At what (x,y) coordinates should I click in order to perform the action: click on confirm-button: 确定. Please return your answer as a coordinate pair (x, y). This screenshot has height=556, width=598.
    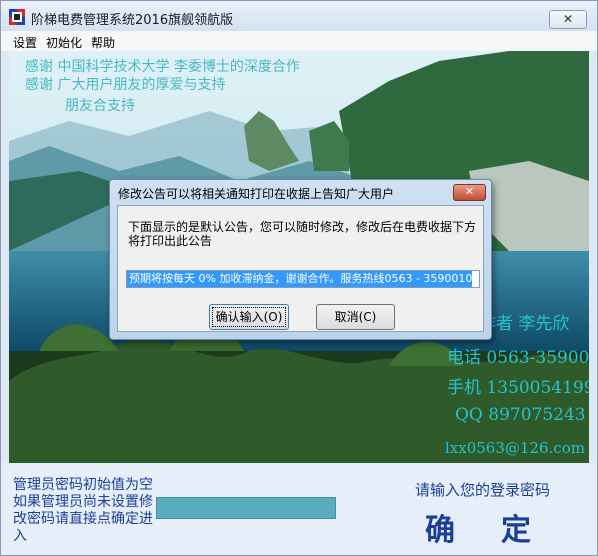
    Looking at the image, I should click on (495, 526).